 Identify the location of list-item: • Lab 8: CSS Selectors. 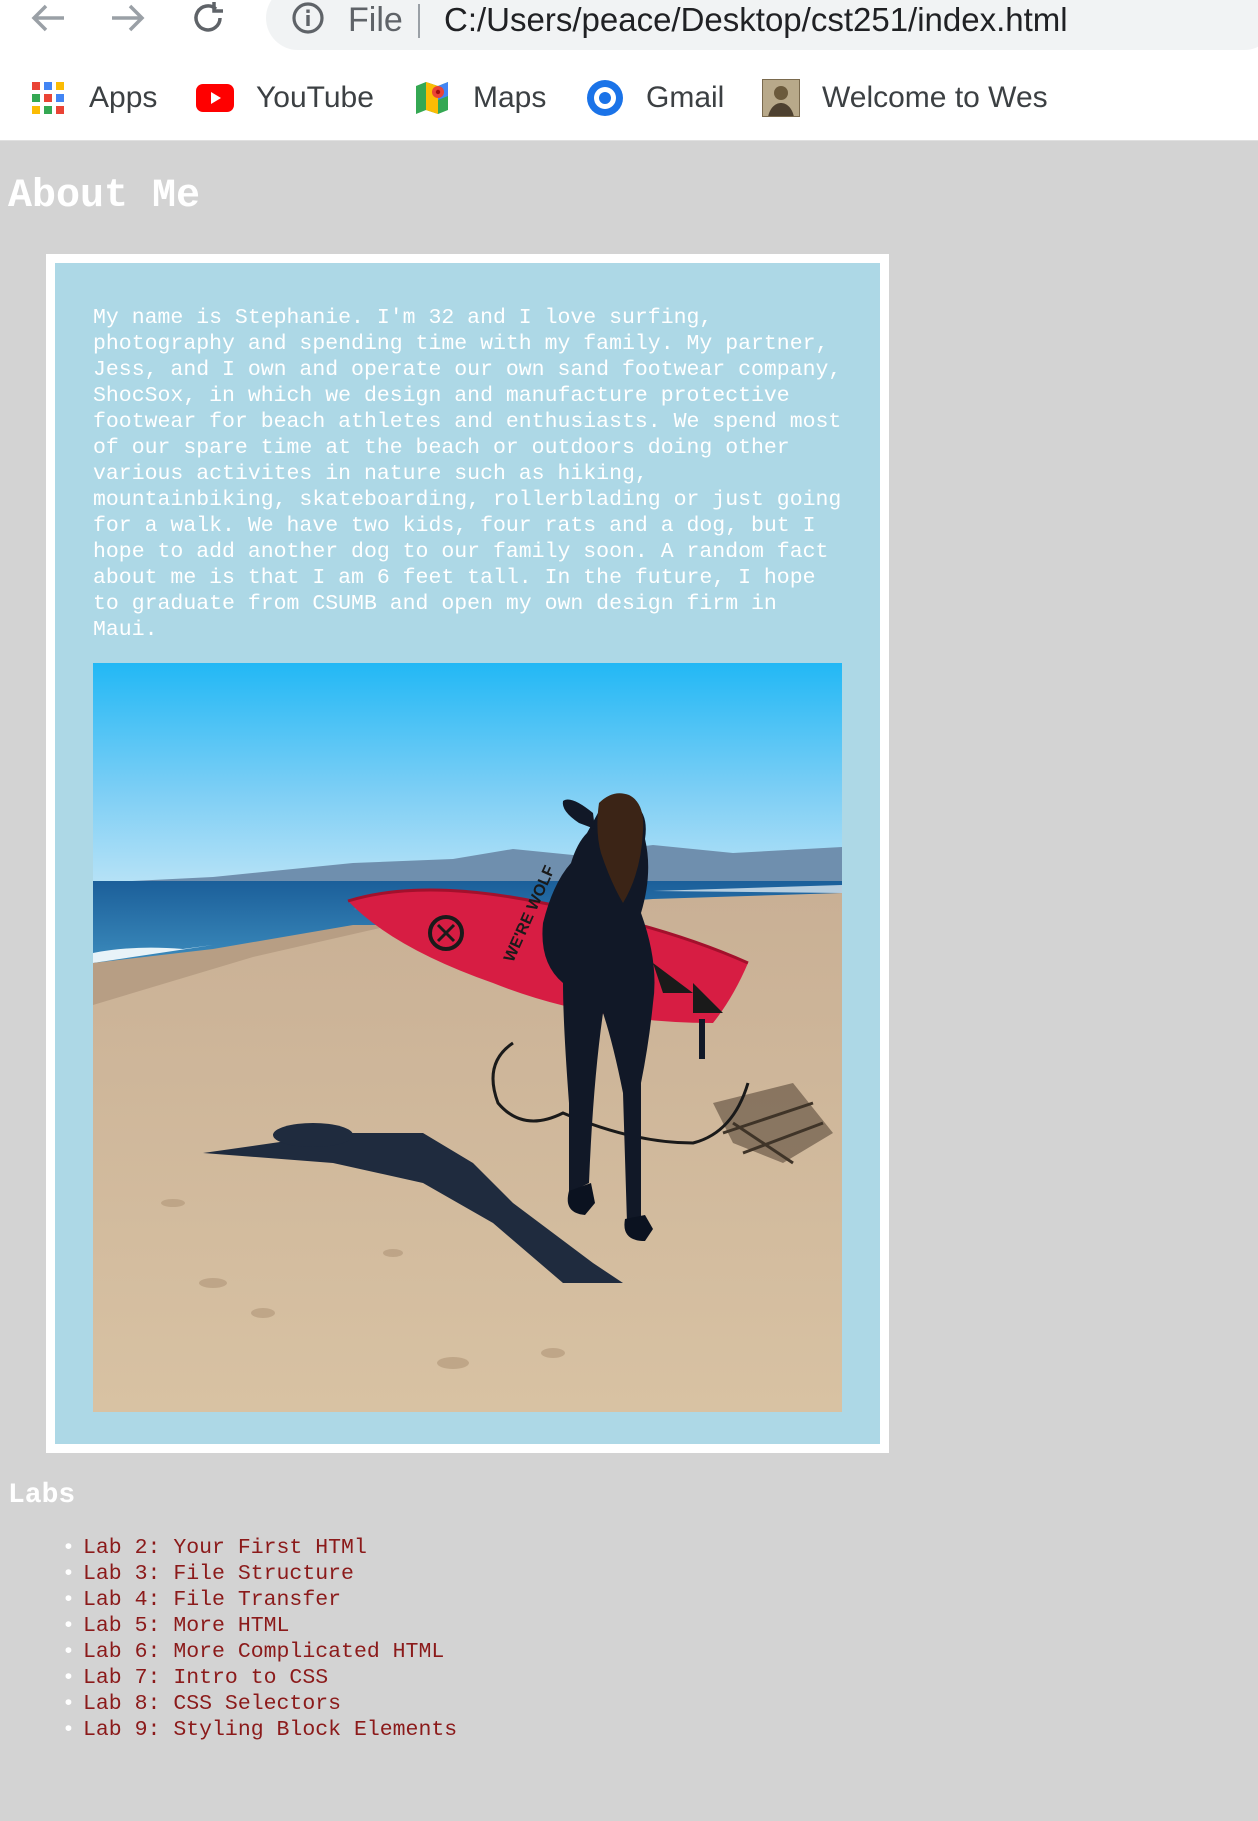
(259, 1704).